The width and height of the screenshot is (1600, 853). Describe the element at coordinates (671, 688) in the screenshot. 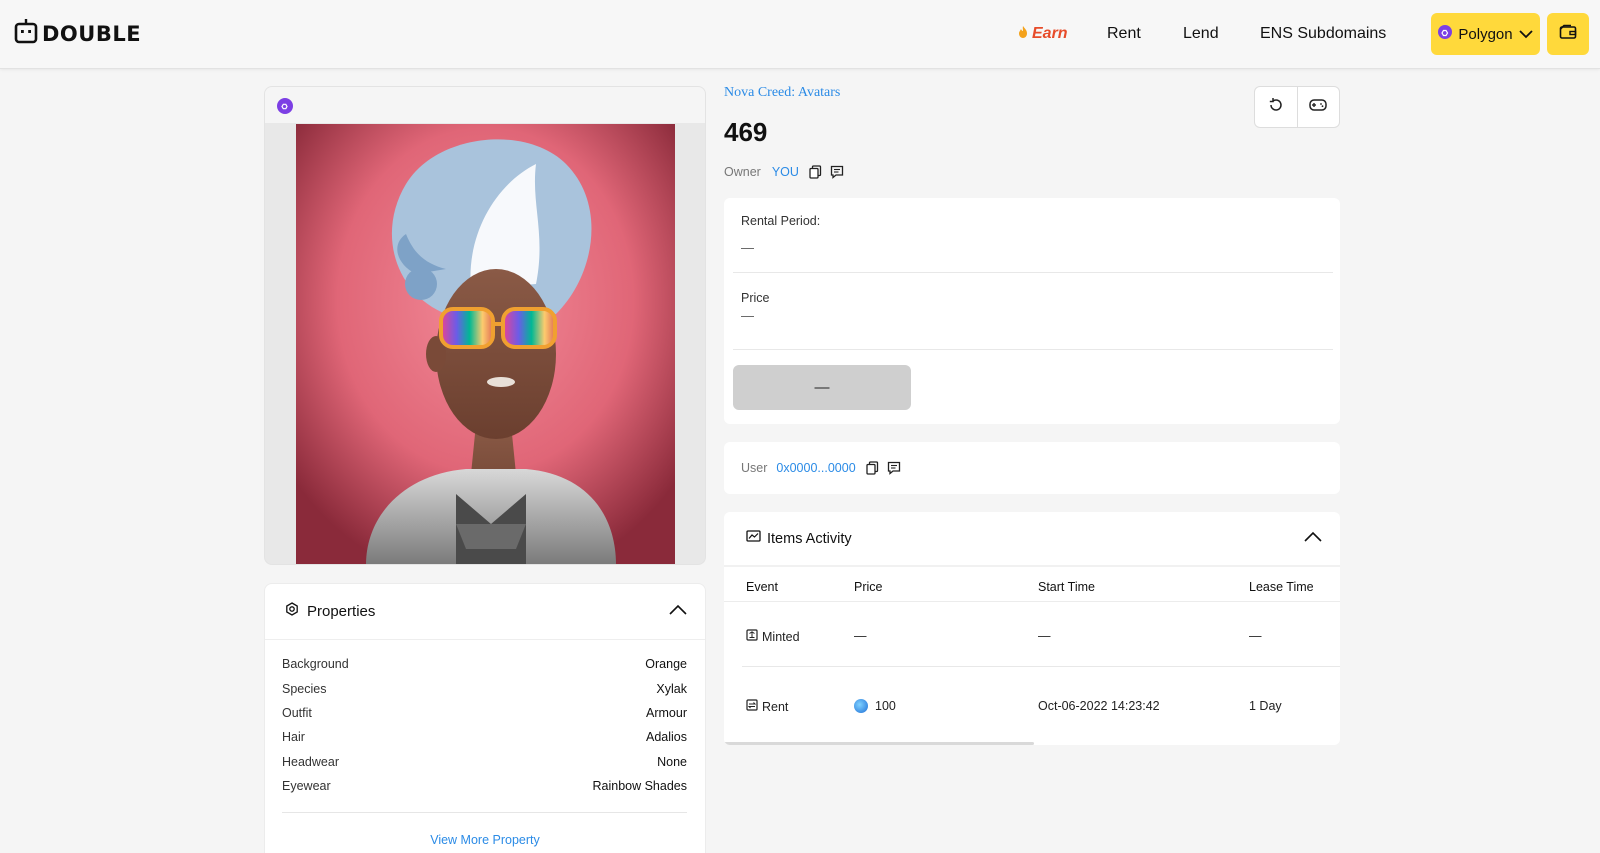

I see `property-value: Xylak` at that location.